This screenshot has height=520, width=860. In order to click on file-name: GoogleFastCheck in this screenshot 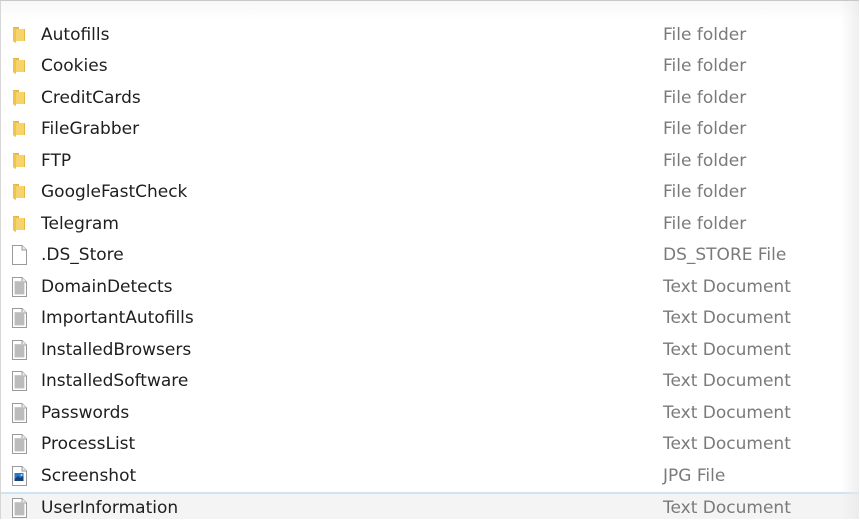, I will do `click(114, 192)`.